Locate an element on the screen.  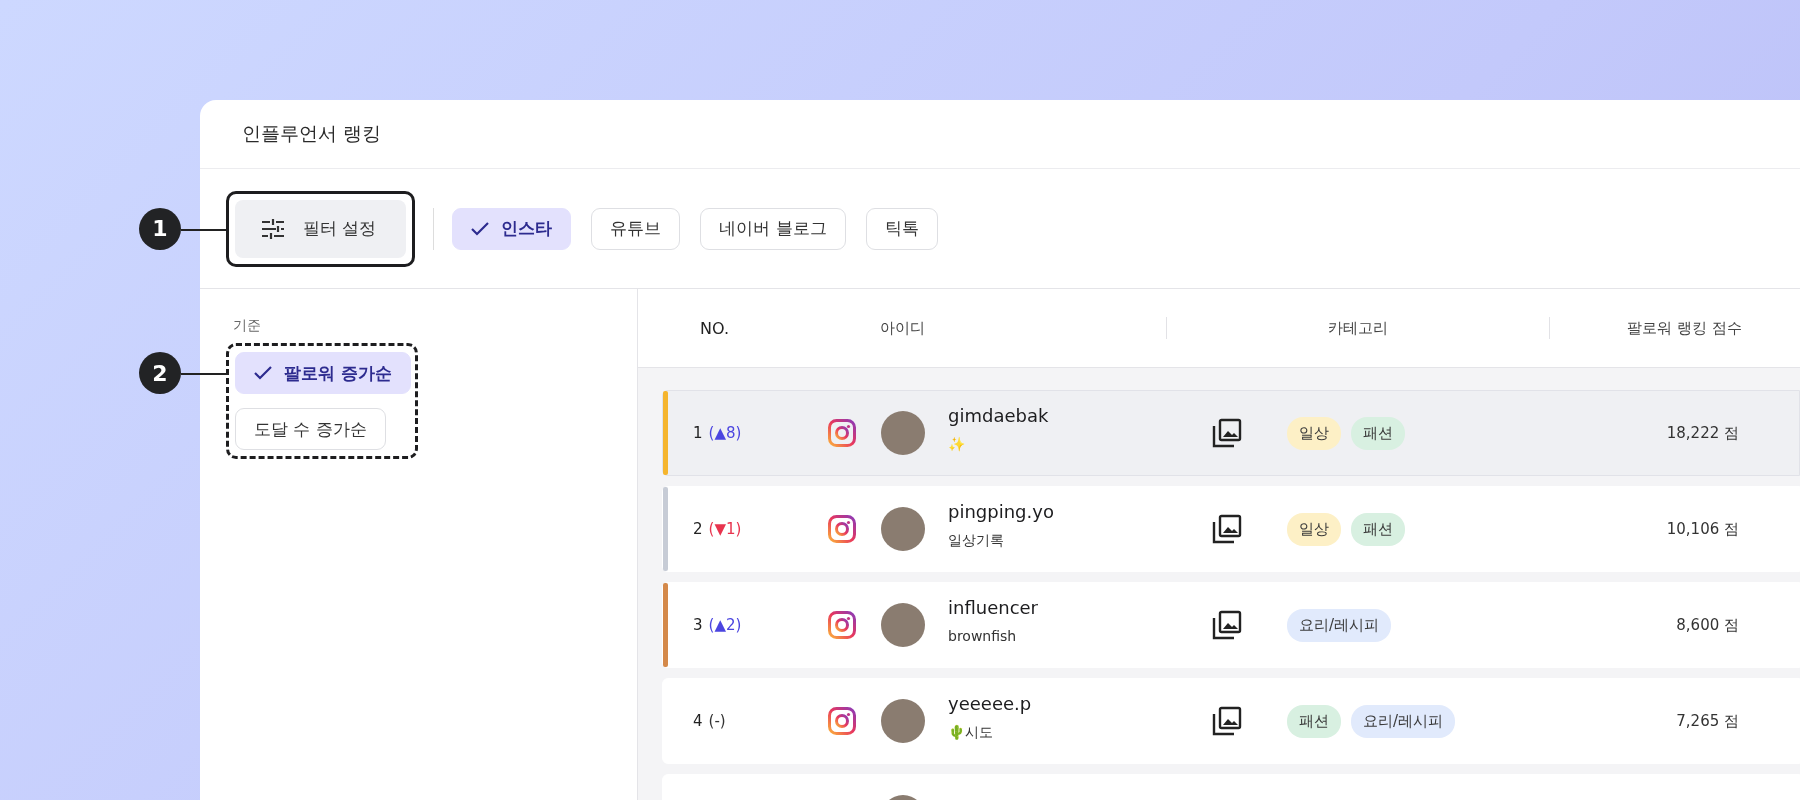
user-bio: ✨ is located at coordinates (957, 444).